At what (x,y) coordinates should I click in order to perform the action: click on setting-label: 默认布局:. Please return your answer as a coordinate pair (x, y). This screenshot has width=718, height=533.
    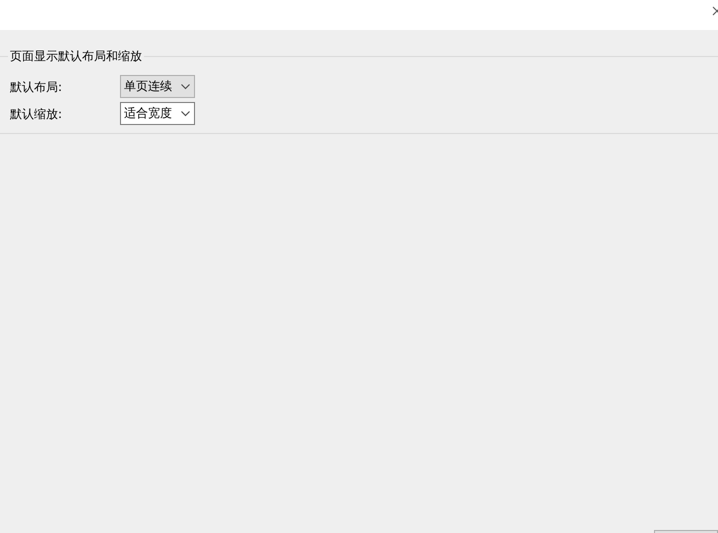
    Looking at the image, I should click on (37, 87).